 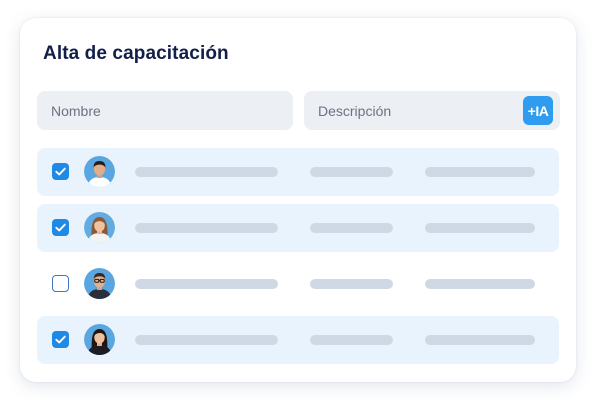 I want to click on description-field: Descripción +IA, so click(x=432, y=110).